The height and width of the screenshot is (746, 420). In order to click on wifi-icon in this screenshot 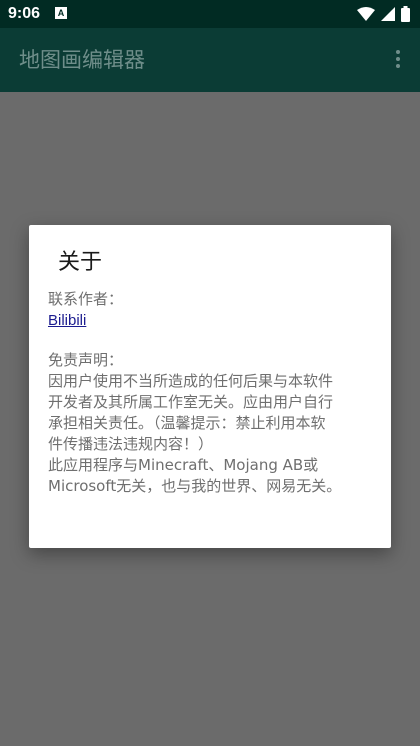, I will do `click(366, 14)`.